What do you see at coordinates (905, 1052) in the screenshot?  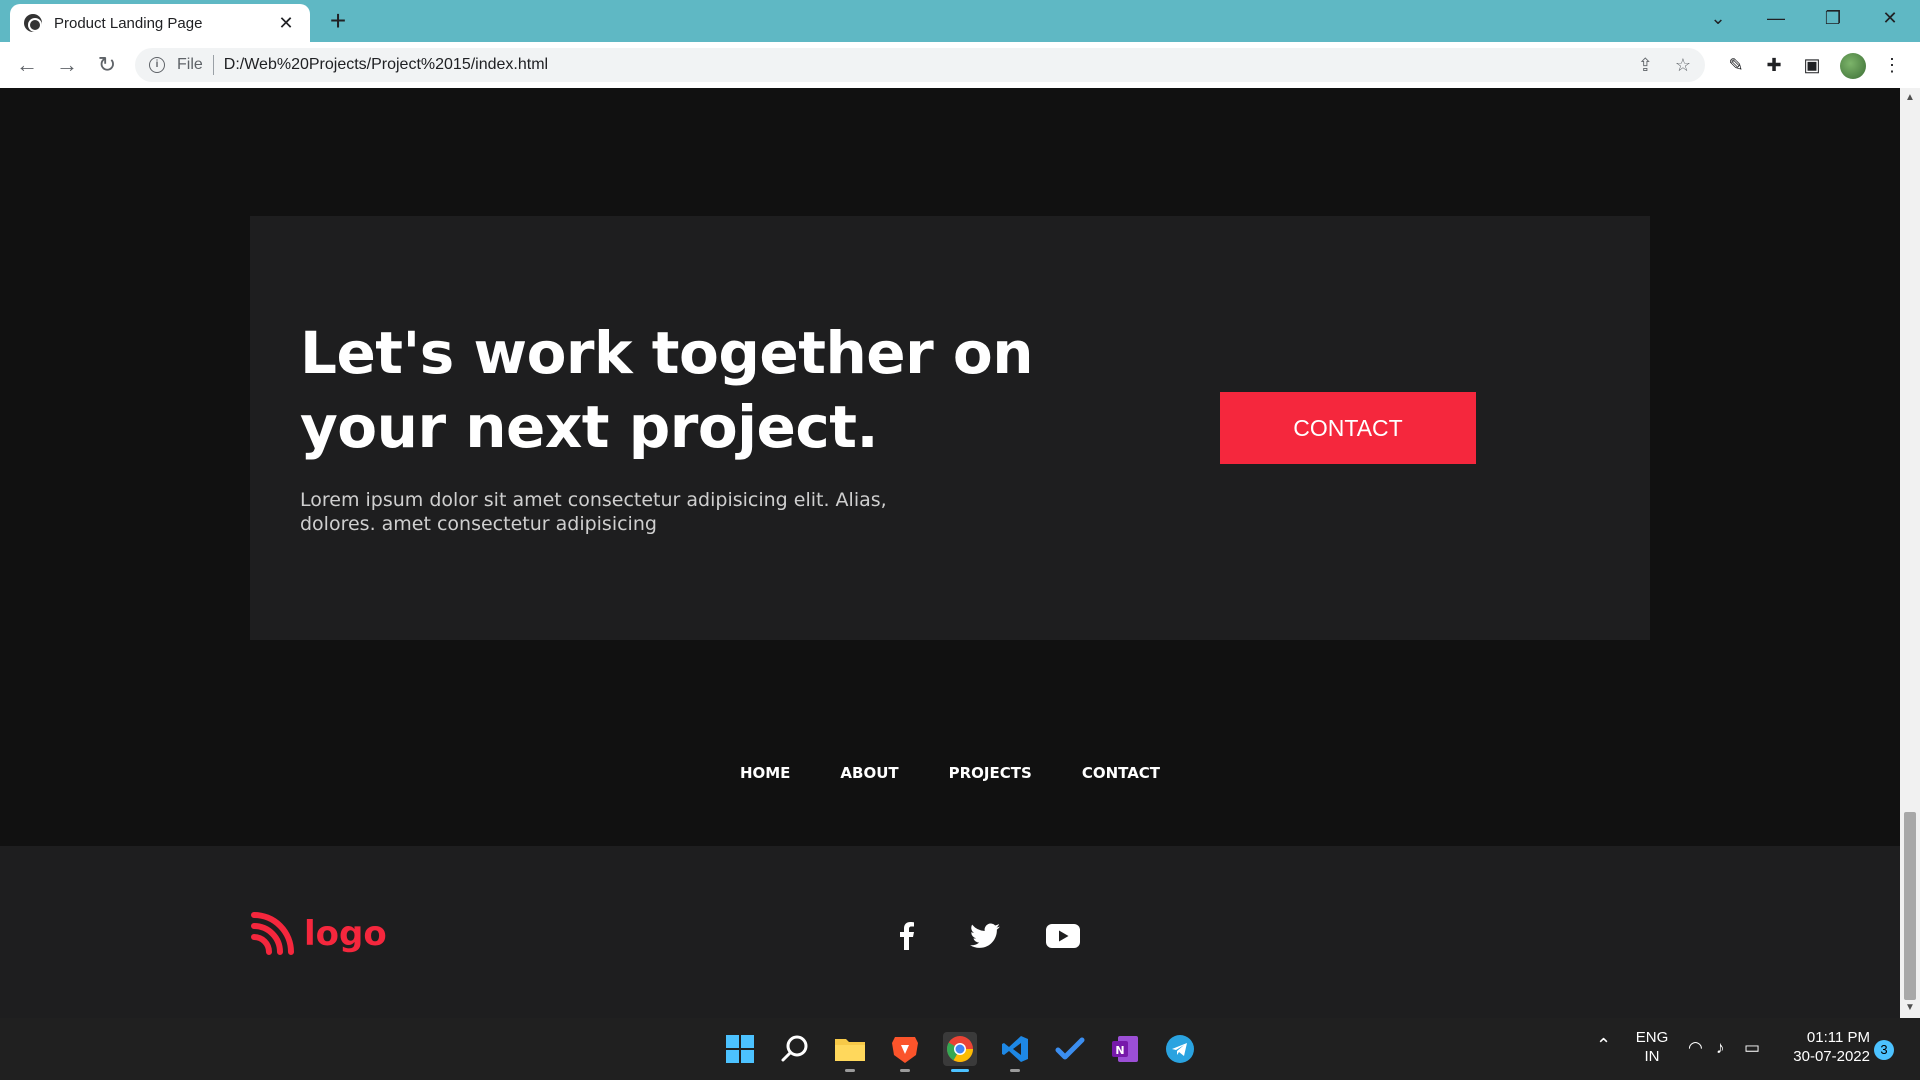 I see `brave-icon` at bounding box center [905, 1052].